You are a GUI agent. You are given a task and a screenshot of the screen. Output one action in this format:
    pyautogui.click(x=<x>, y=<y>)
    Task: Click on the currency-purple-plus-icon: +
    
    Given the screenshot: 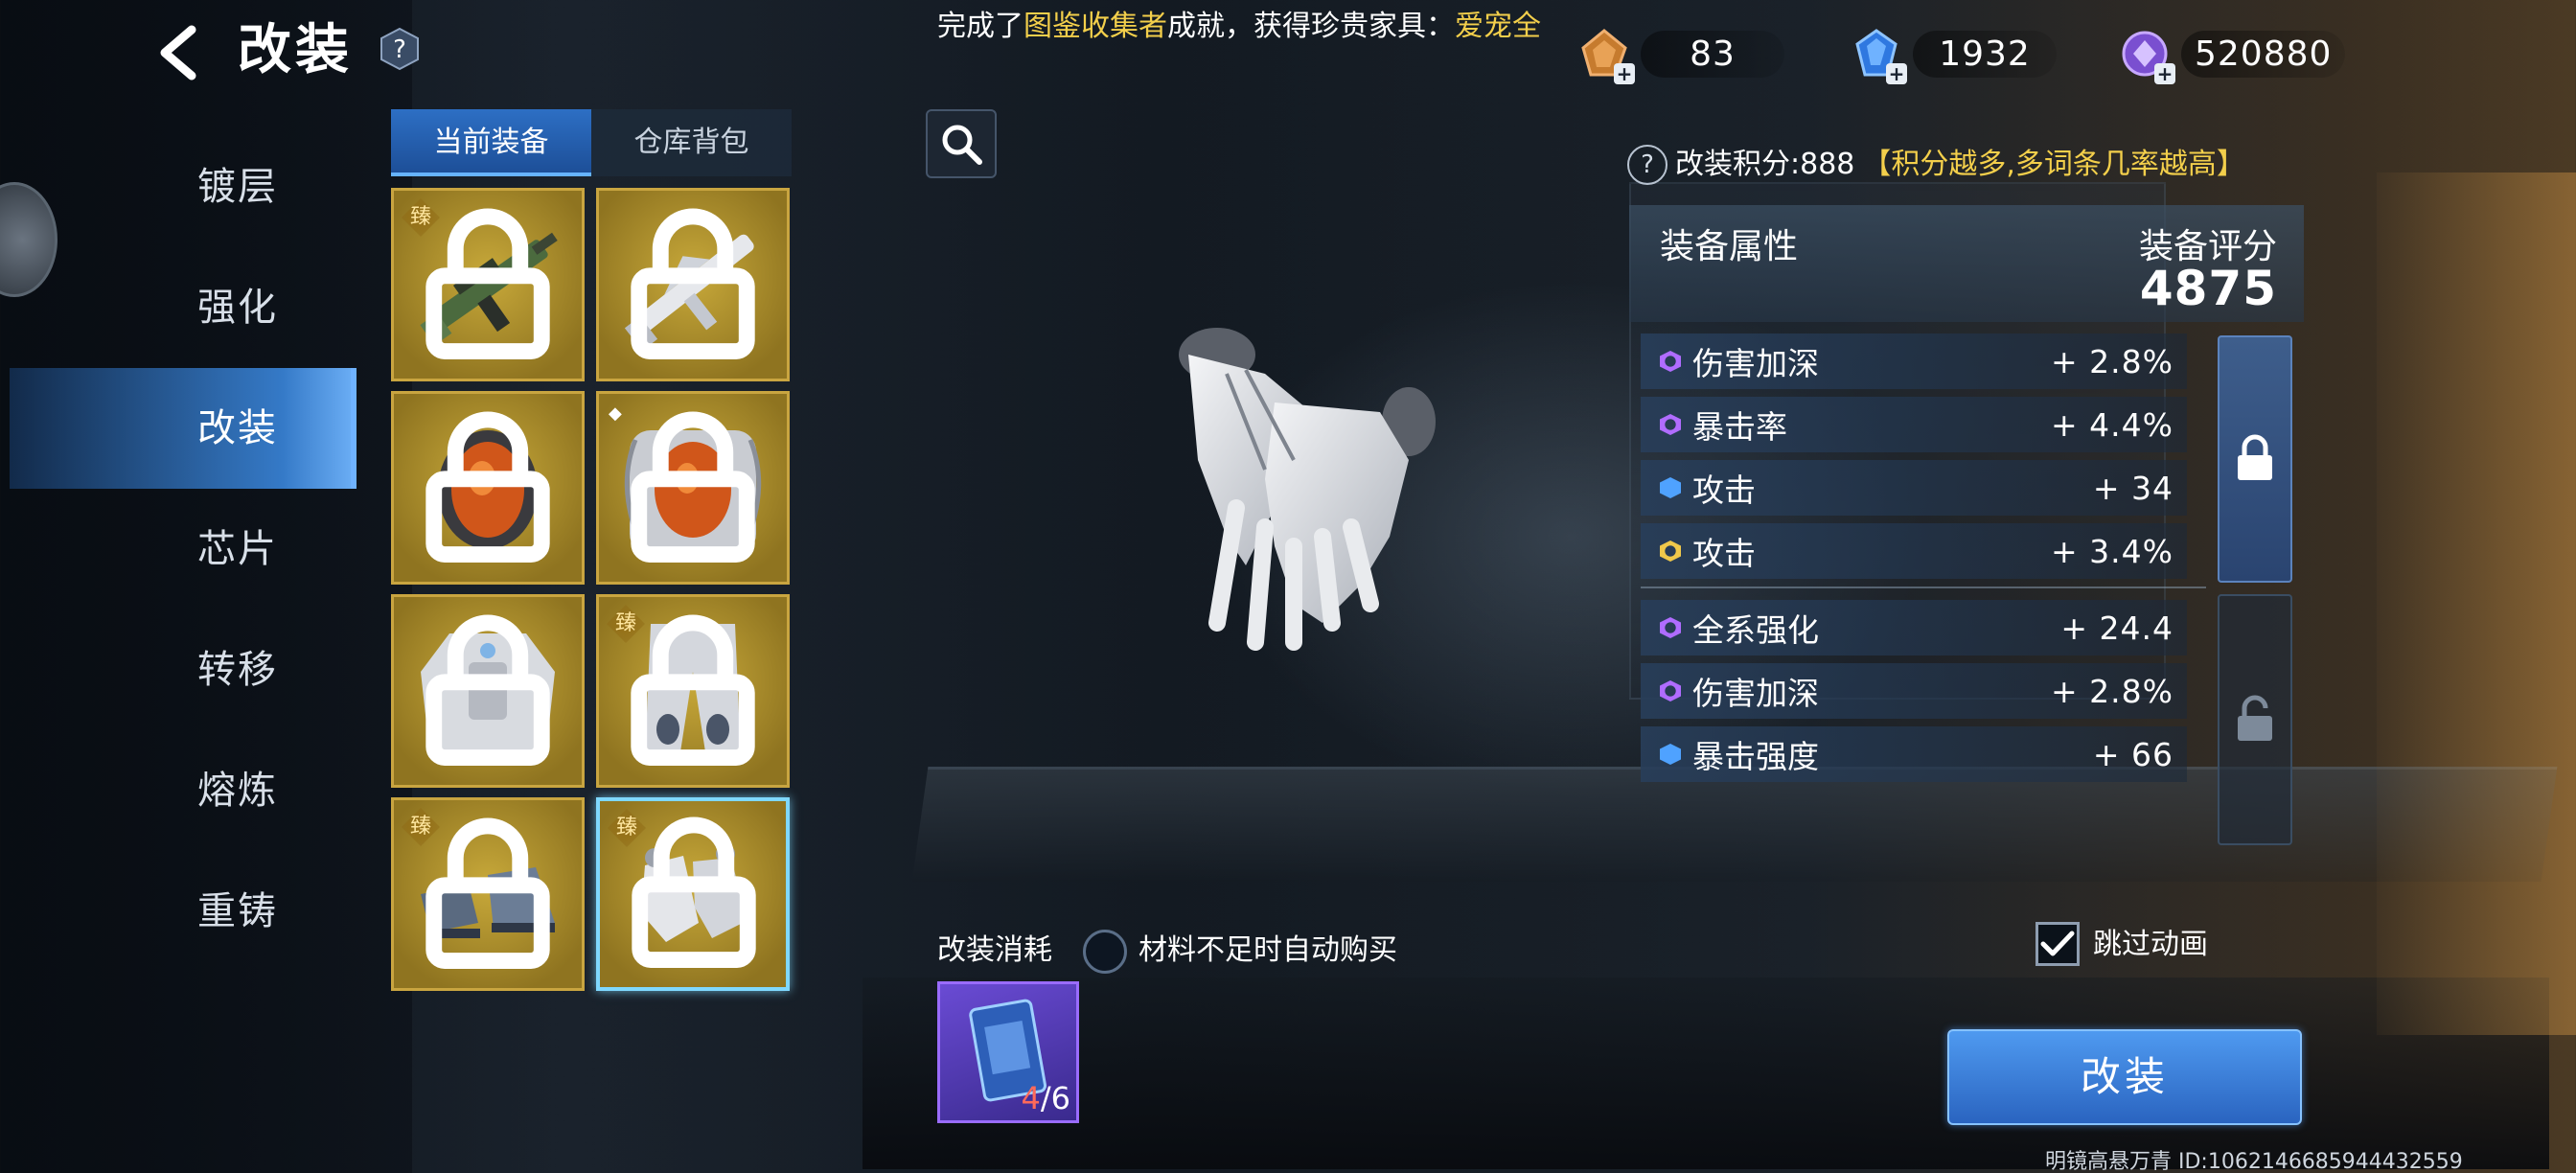 What is the action you would take?
    pyautogui.click(x=2164, y=73)
    